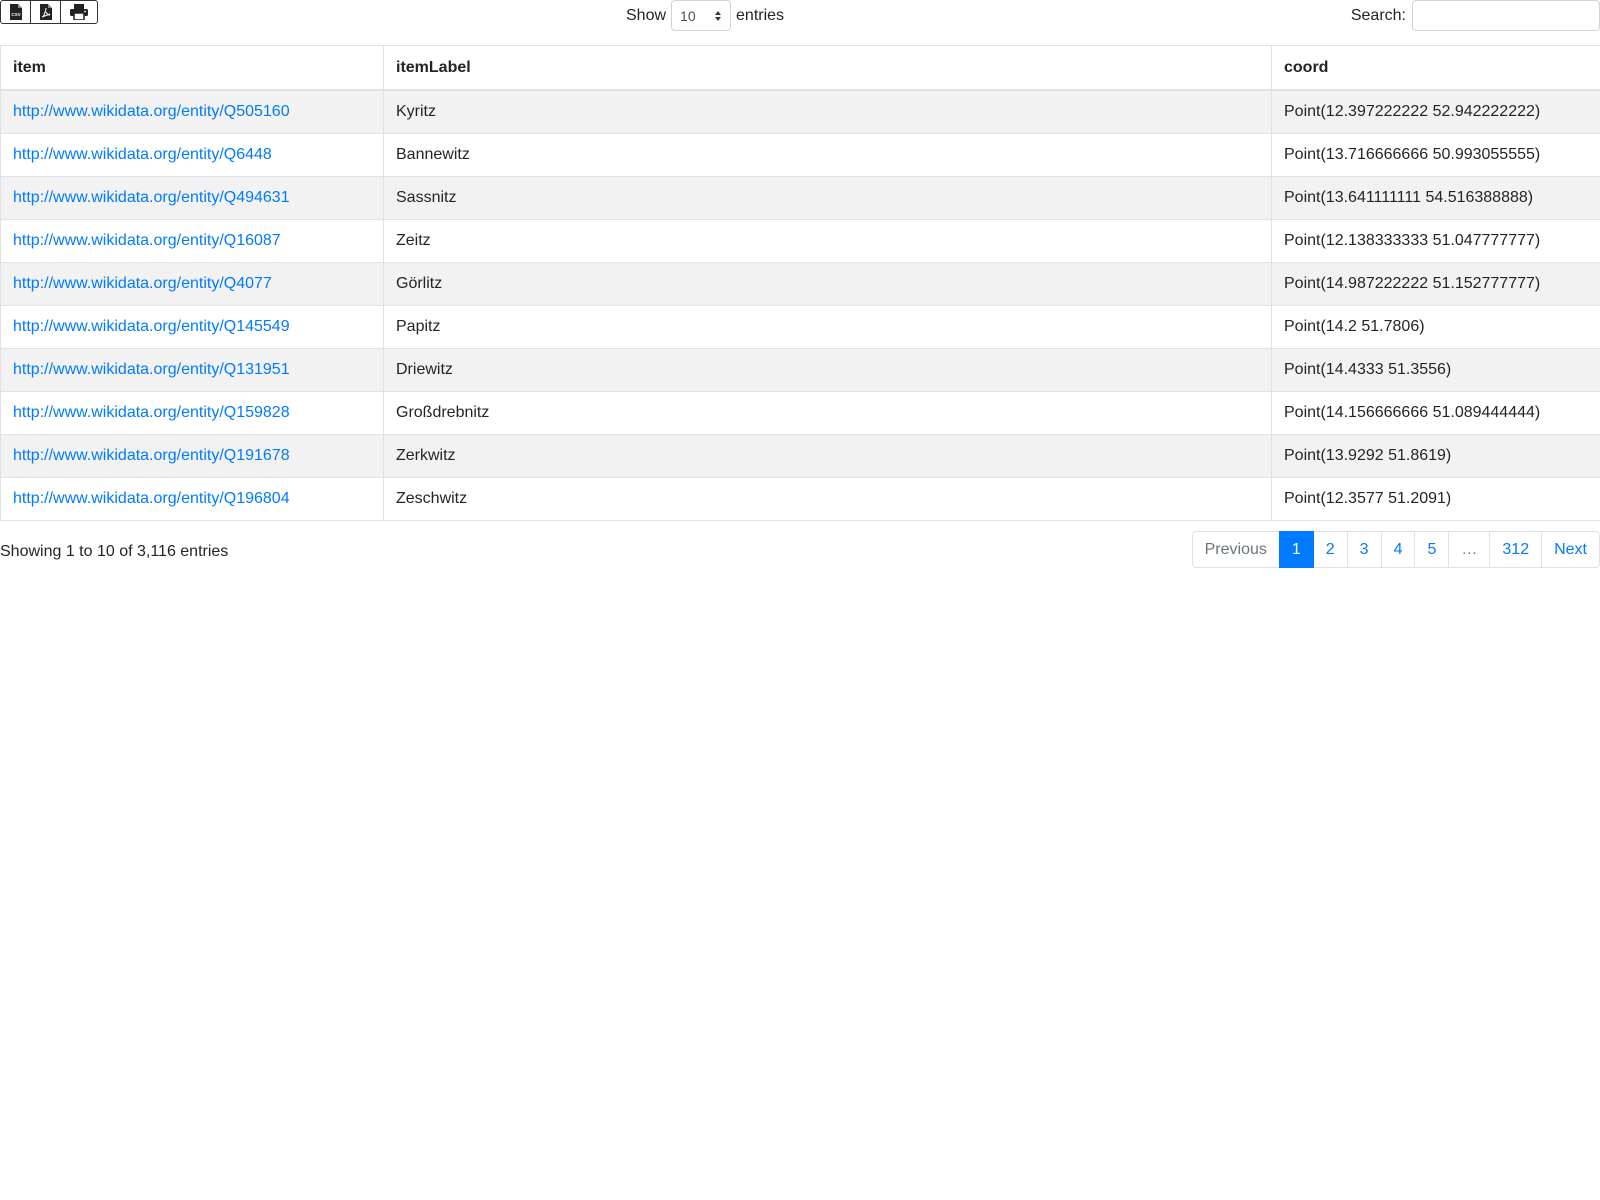 This screenshot has height=1200, width=1600. Describe the element at coordinates (151, 326) in the screenshot. I see `item-link: http://www.wikidata.org/entity/Q145549` at that location.